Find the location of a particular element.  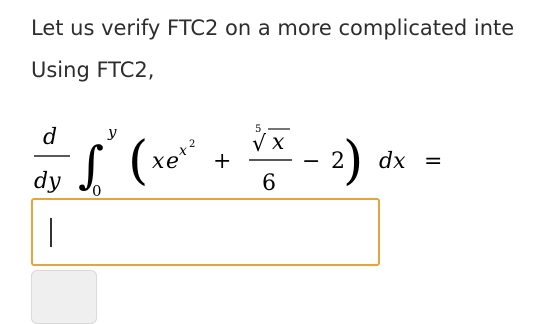

term-e: e is located at coordinates (172, 161).